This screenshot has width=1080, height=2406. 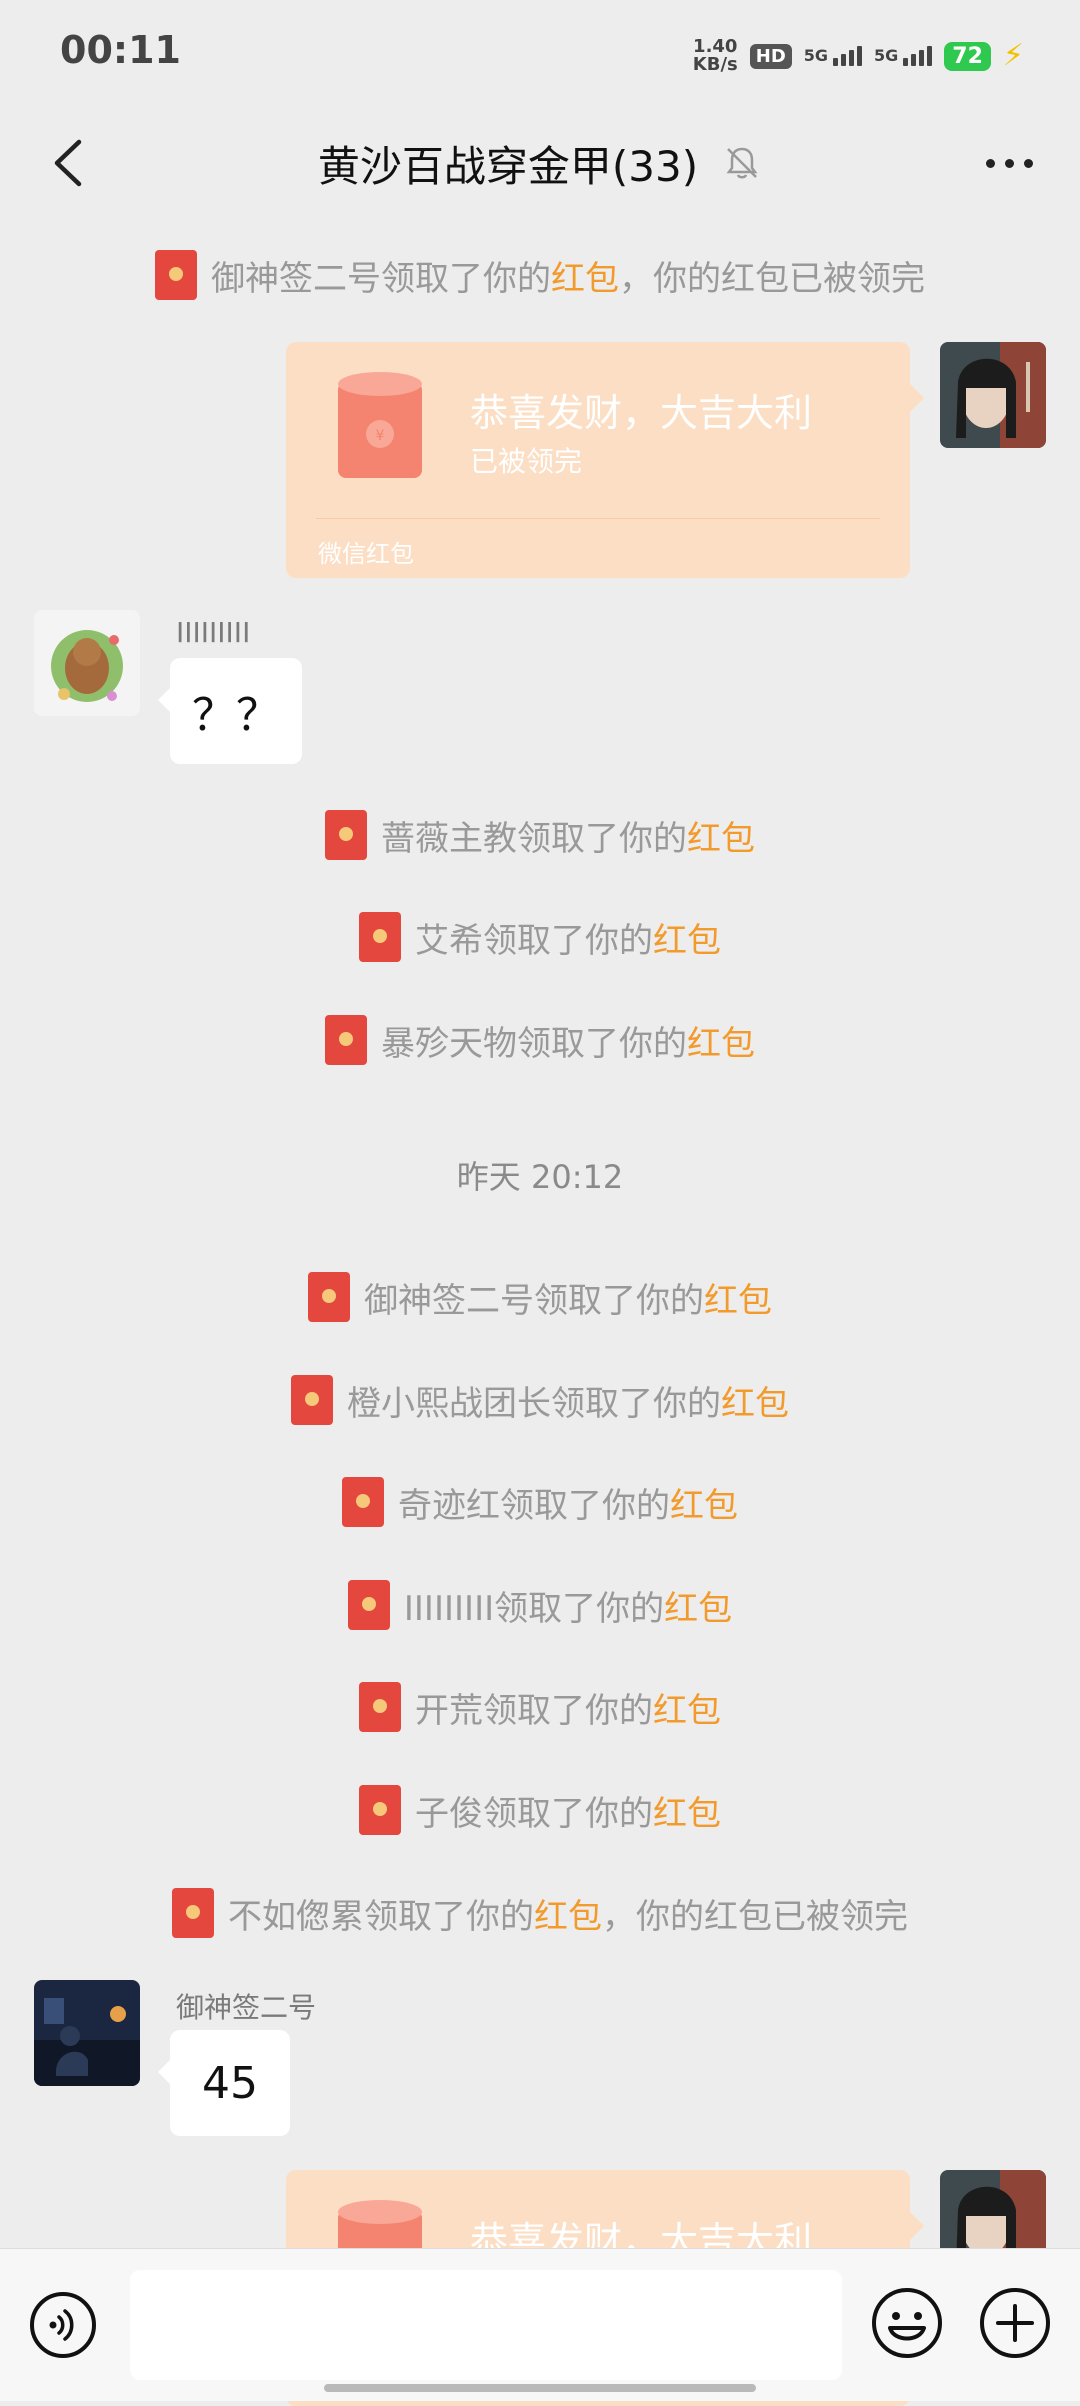 I want to click on system-message: 艾希领取了你的红包, so click(x=540, y=937).